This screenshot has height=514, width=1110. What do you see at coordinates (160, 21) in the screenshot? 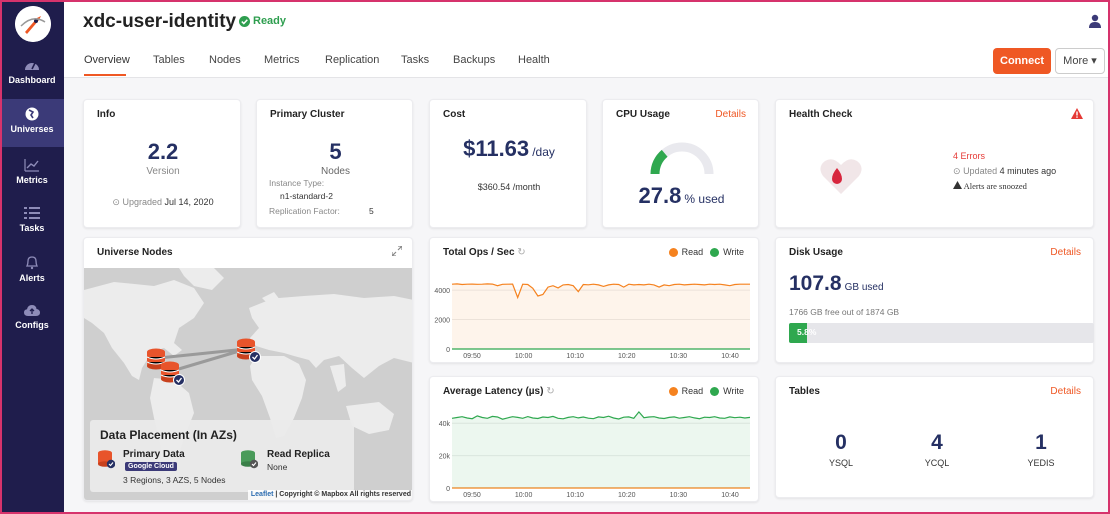
I see `page-title: xdc-user-identity` at bounding box center [160, 21].